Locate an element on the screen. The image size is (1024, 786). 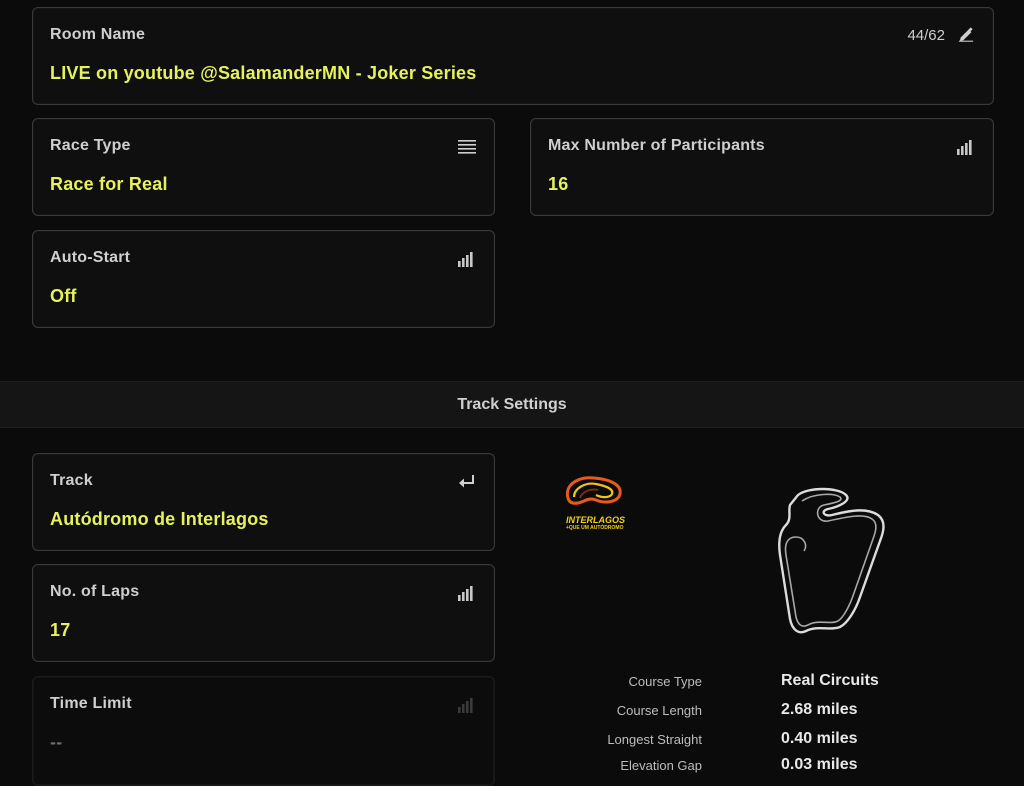
longest-straight-key: Longest Straight is located at coordinates (654, 739).